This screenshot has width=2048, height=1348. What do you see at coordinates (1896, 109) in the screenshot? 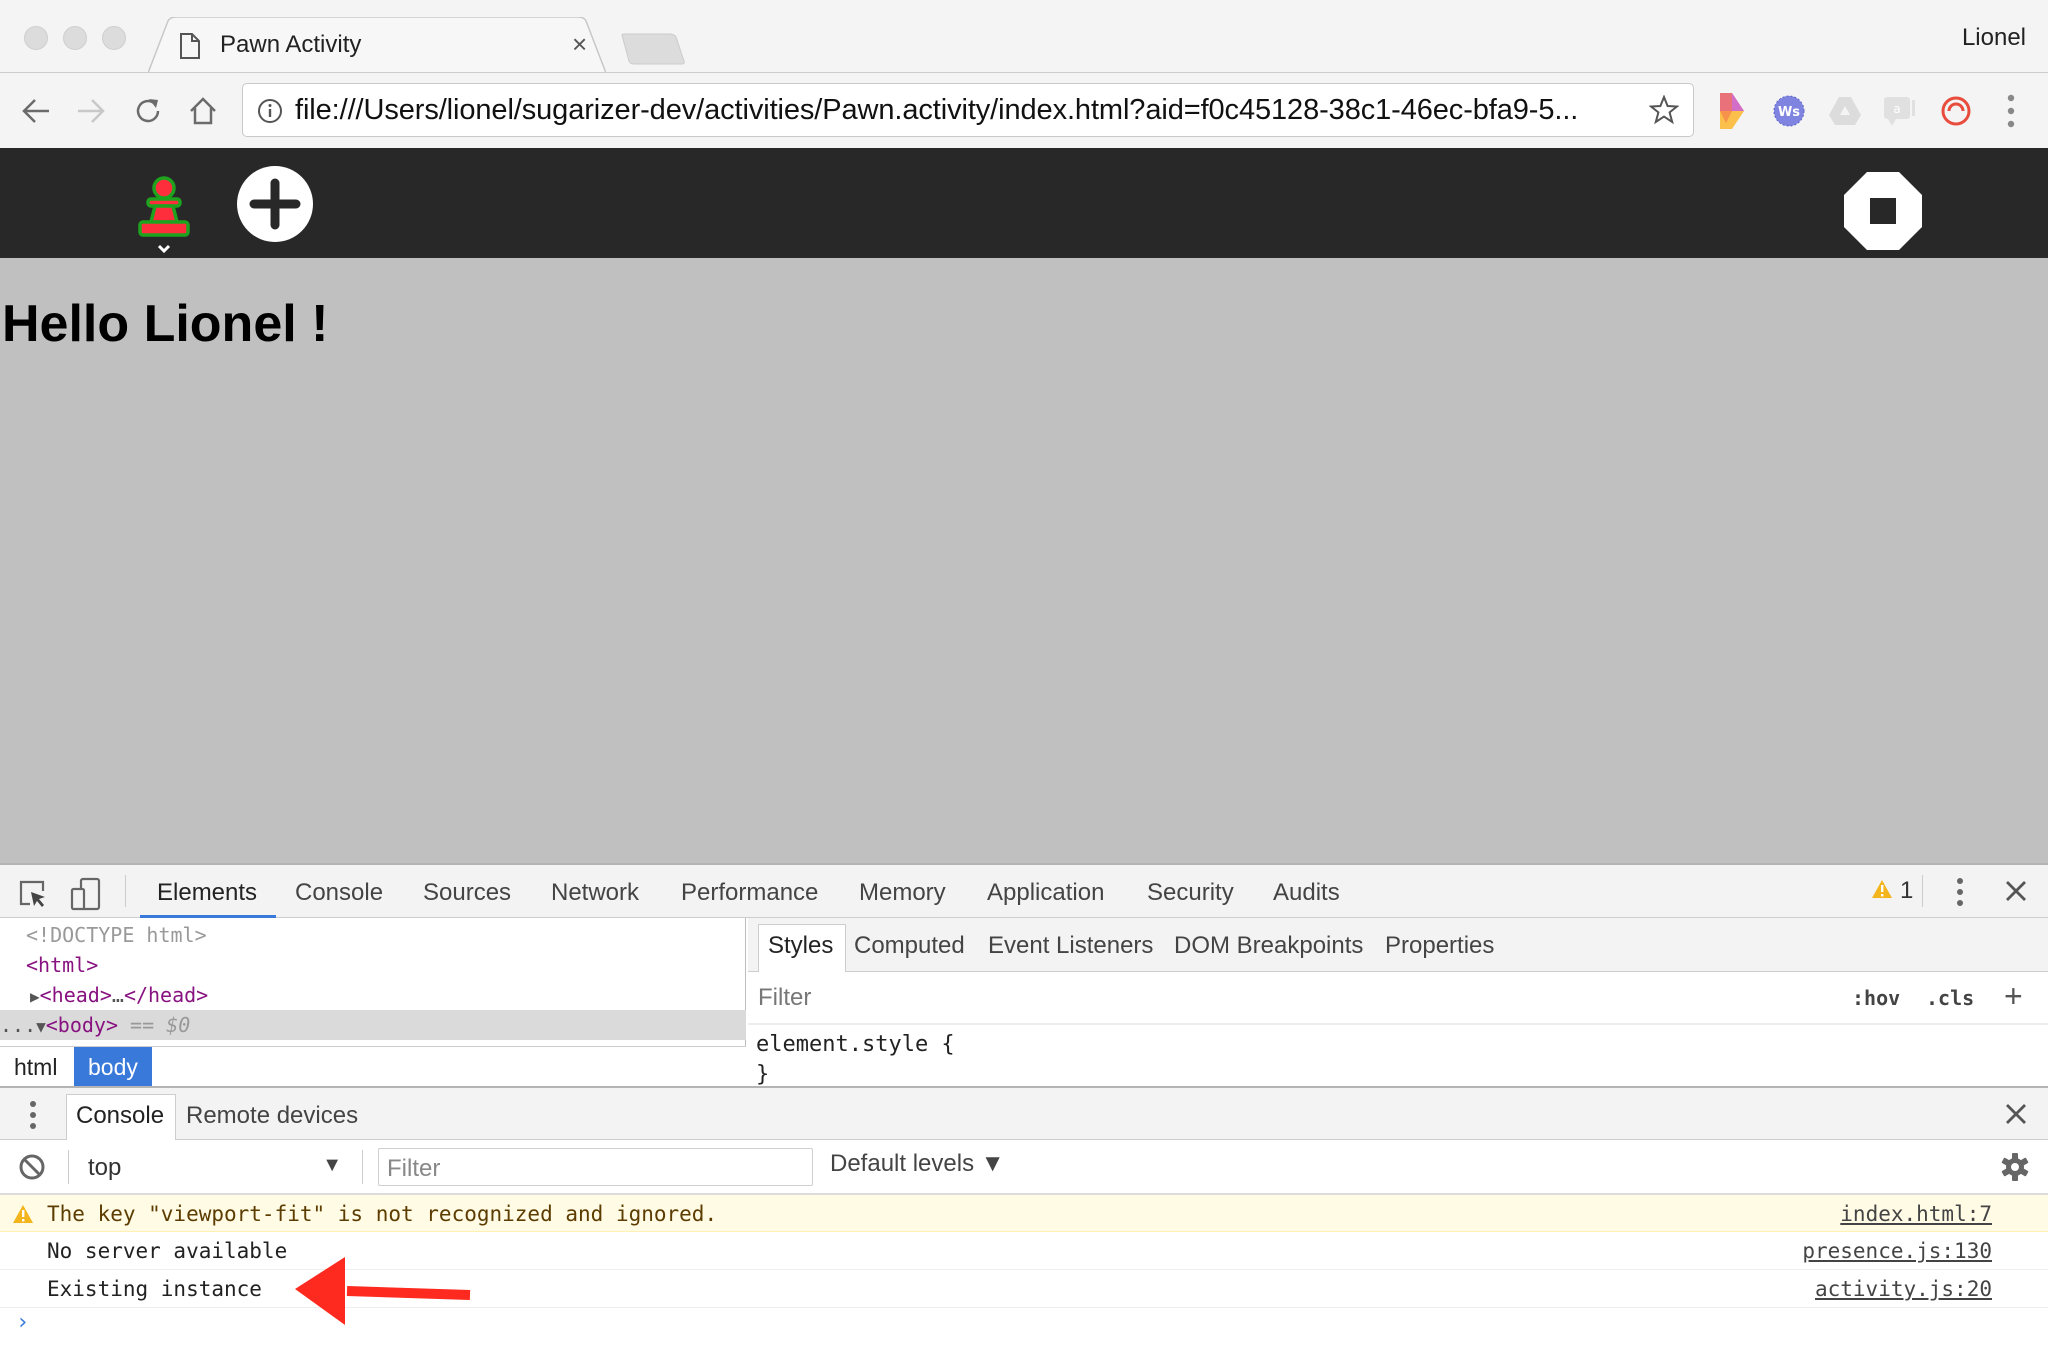
I see `svg-text: a` at bounding box center [1896, 109].